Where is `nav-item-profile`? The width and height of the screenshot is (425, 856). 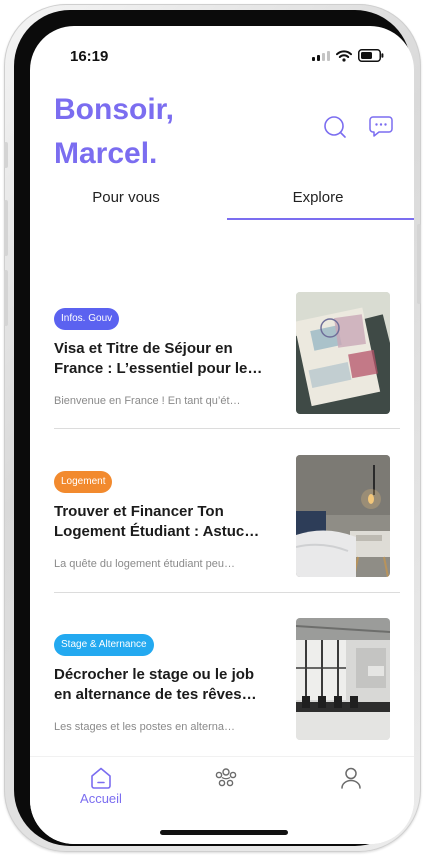 nav-item-profile is located at coordinates (351, 778).